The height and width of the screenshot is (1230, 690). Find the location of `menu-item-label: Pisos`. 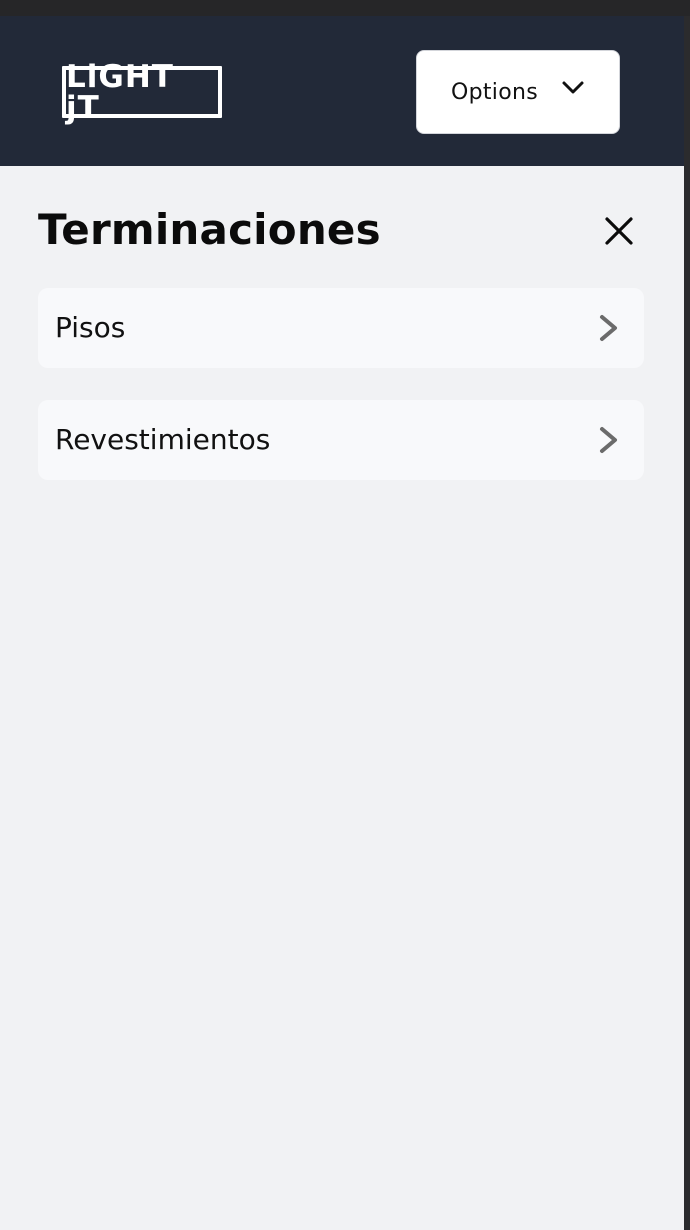

menu-item-label: Pisos is located at coordinates (90, 327).